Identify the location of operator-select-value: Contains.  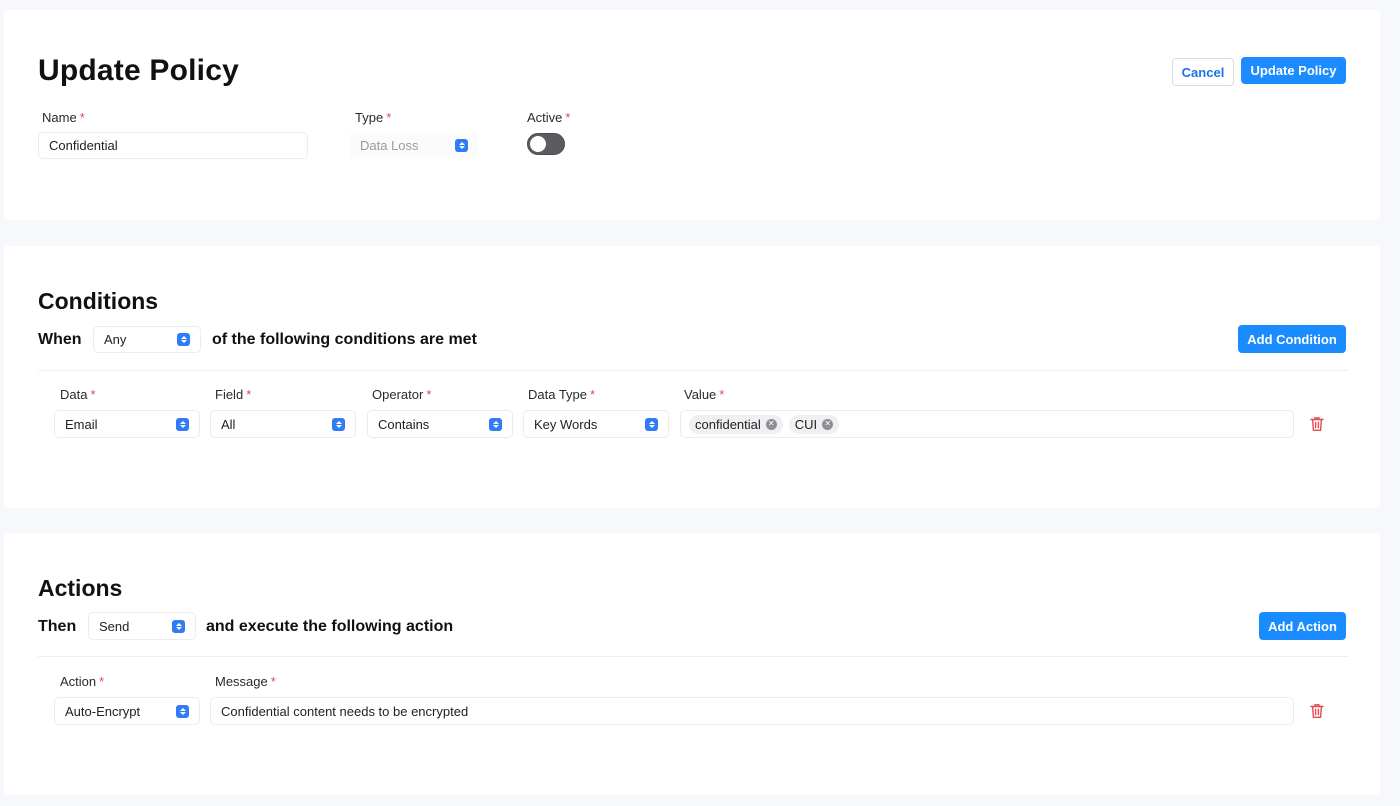
(404, 424).